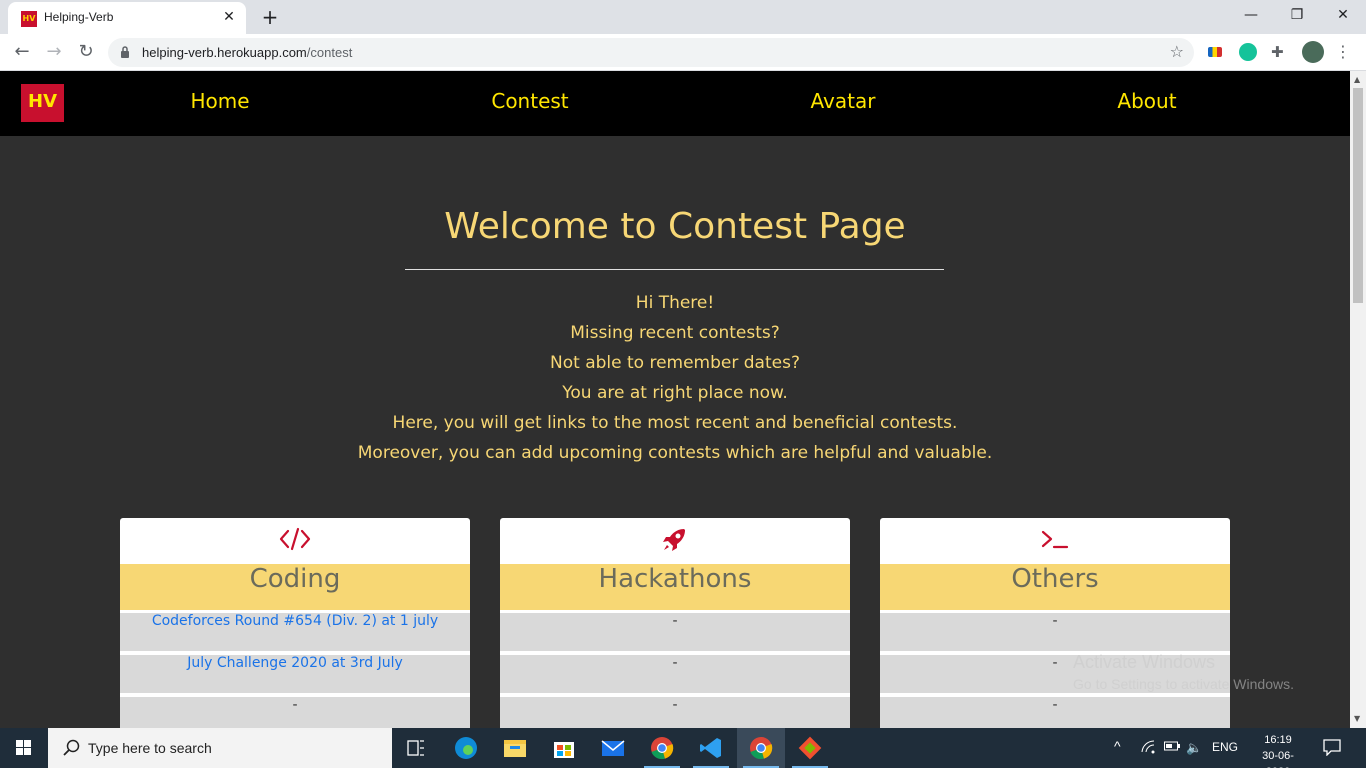 This screenshot has height=768, width=1366. I want to click on rocket-icon, so click(675, 541).